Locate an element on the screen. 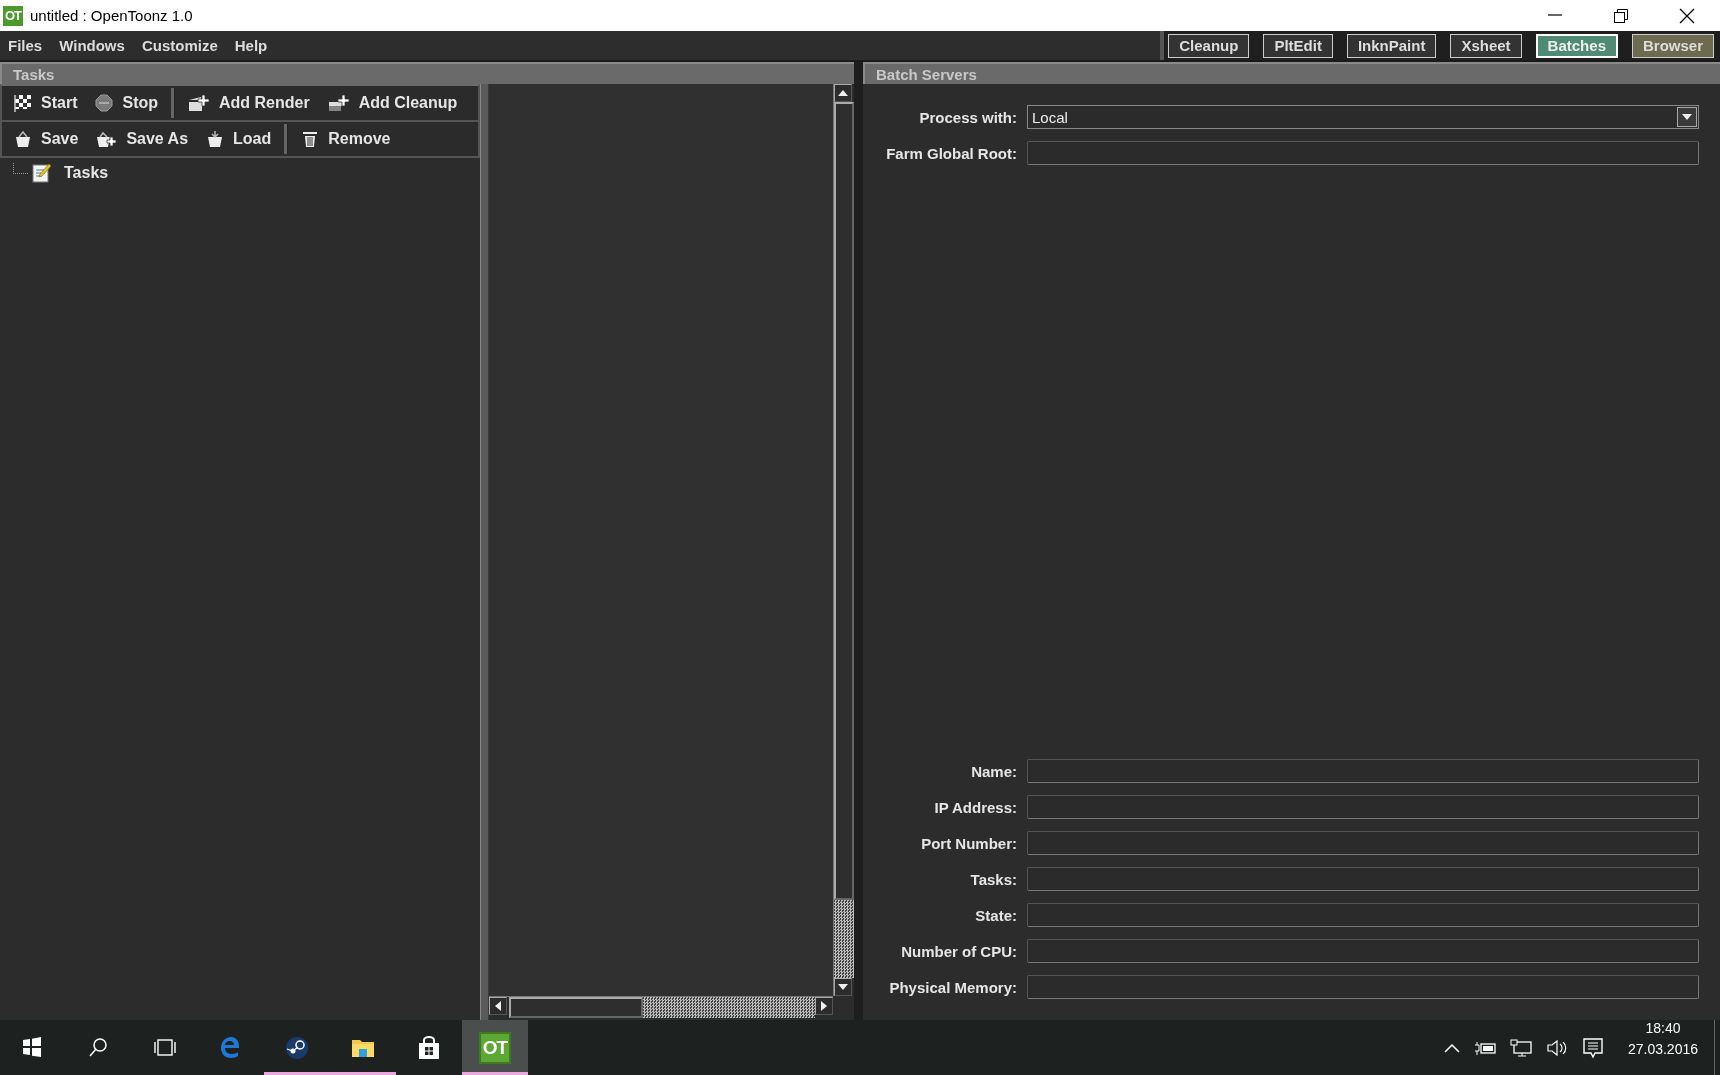 The height and width of the screenshot is (1075, 1720). battery-plug-icon is located at coordinates (1484, 1047).